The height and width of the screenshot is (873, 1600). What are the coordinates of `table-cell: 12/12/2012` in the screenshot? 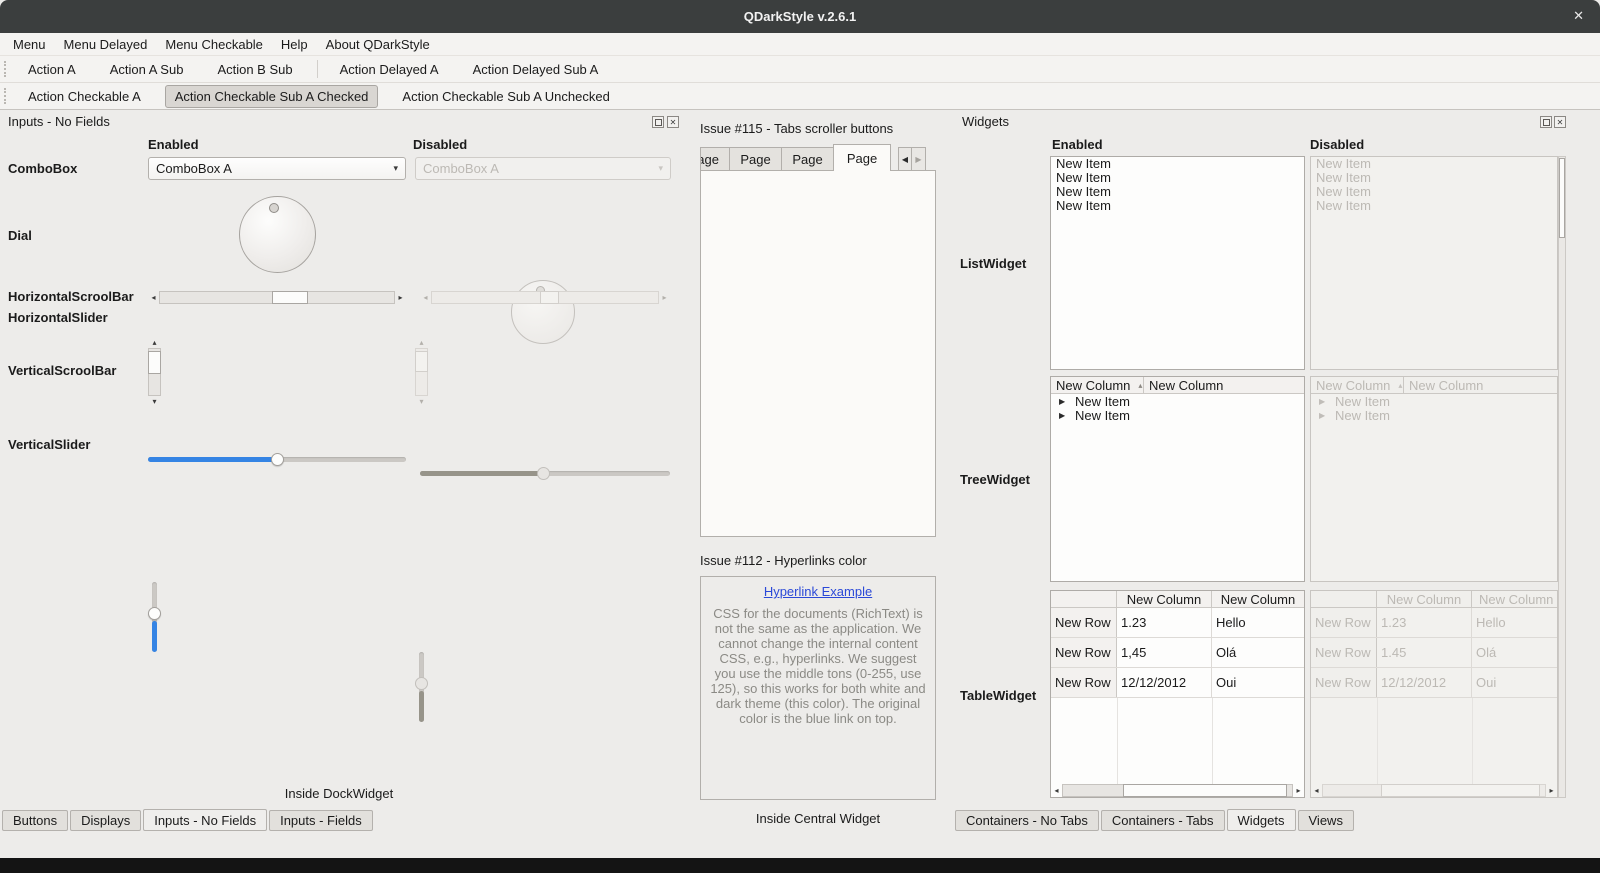 It's located at (1164, 682).